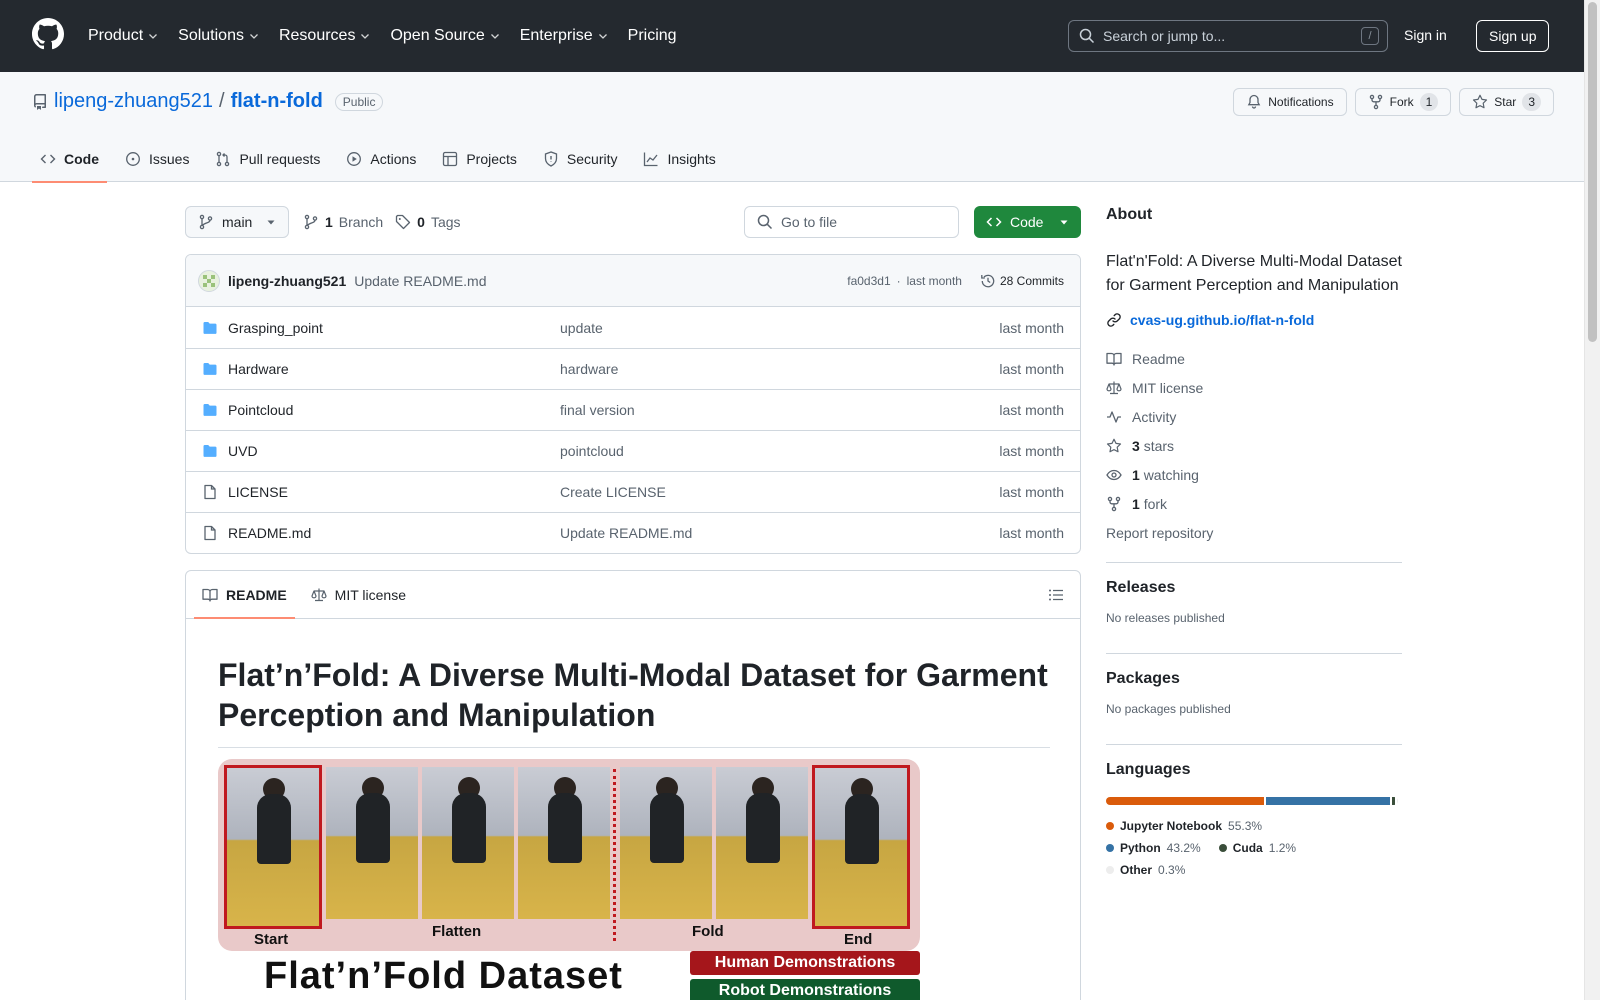 This screenshot has width=1600, height=1000. I want to click on github-logo-icon, so click(48, 34).